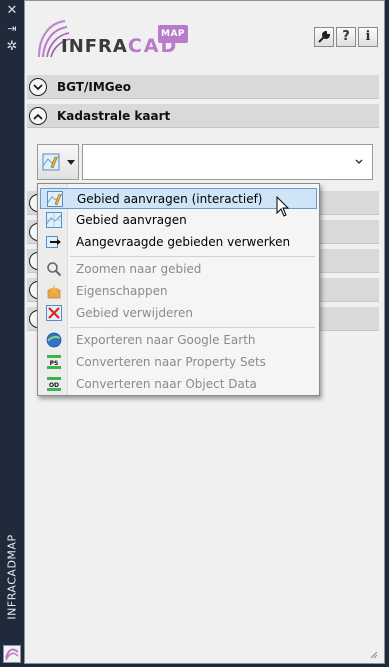 The image size is (389, 667). I want to click on header-tools: ? i, so click(346, 37).